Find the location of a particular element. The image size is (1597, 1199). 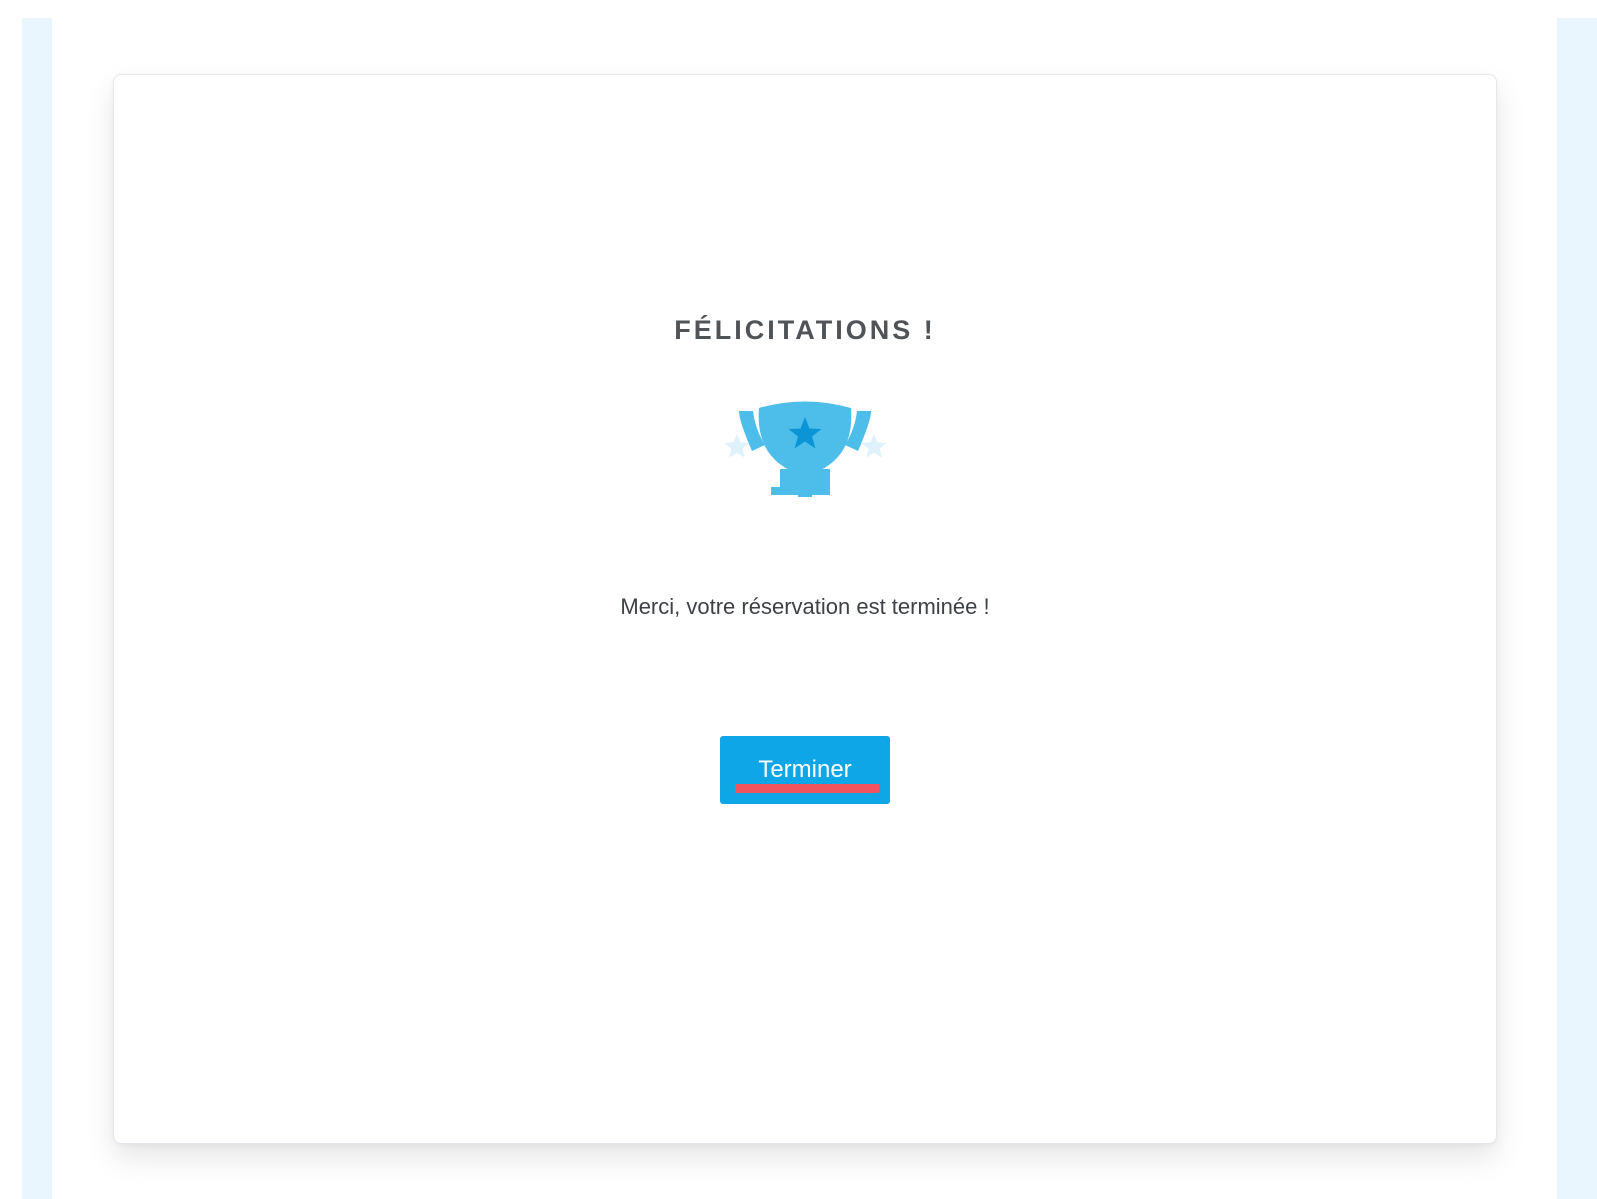

confirmation-message: Merci, votre réservation est terminée ! is located at coordinates (805, 606).